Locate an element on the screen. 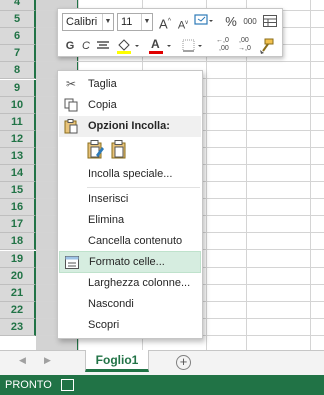 The height and width of the screenshot is (395, 324). borders-icon is located at coordinates (192, 45).